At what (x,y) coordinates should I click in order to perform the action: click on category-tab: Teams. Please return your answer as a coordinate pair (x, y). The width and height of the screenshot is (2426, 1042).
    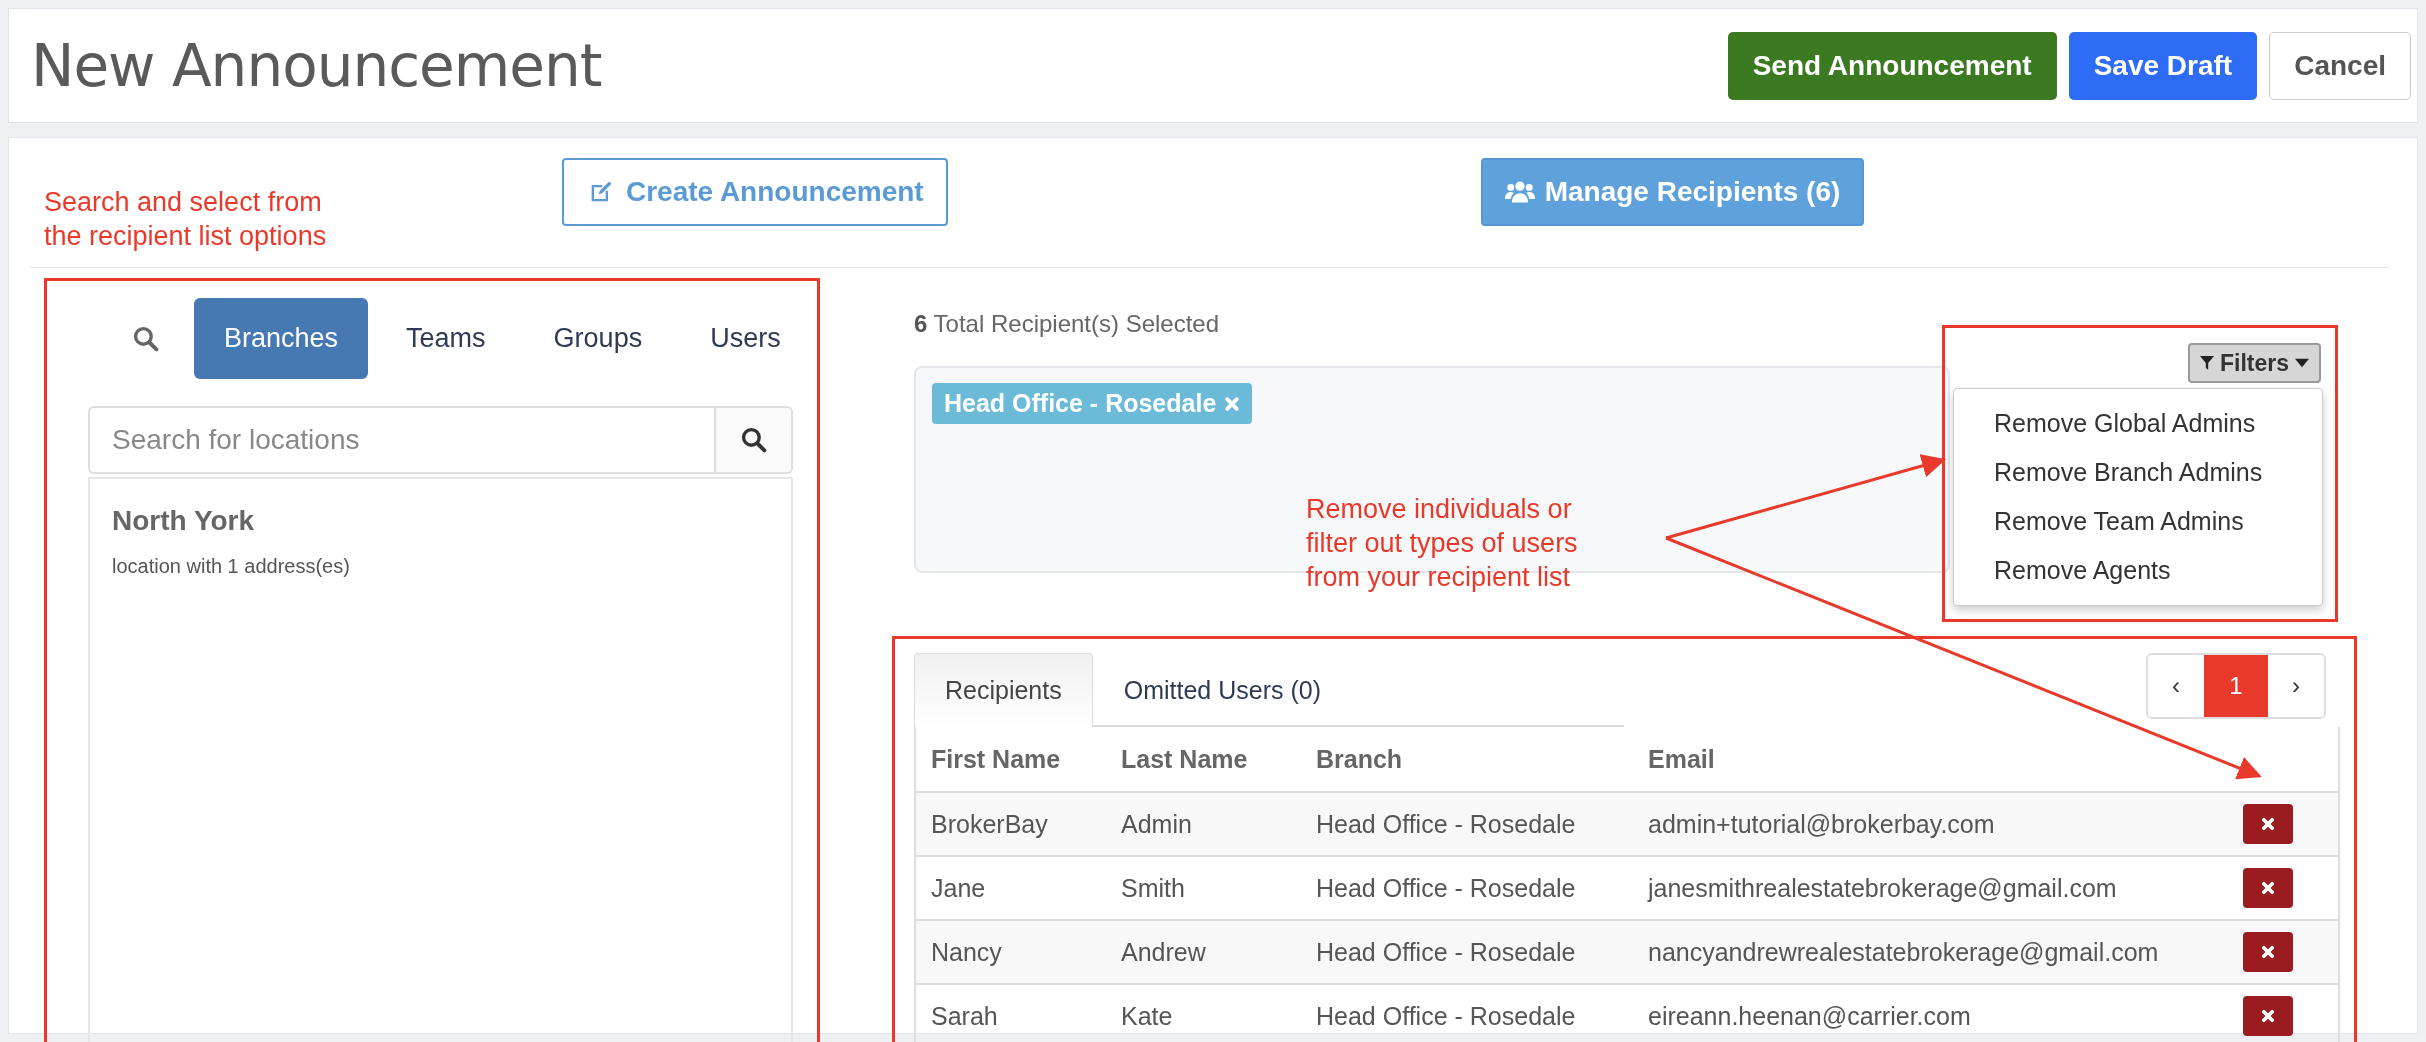
    Looking at the image, I should click on (446, 338).